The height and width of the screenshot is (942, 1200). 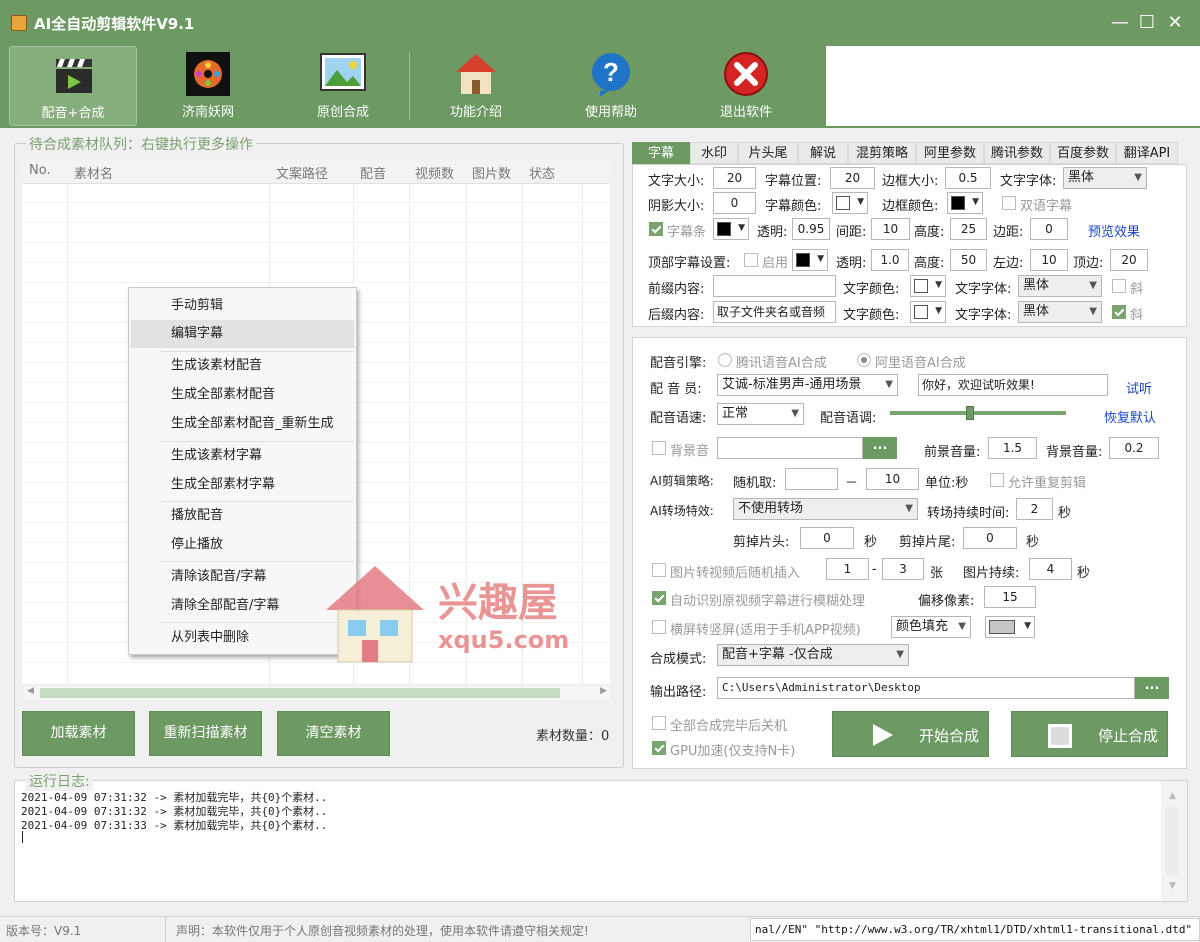 I want to click on font-select: 黑体 ▼, so click(x=1105, y=178).